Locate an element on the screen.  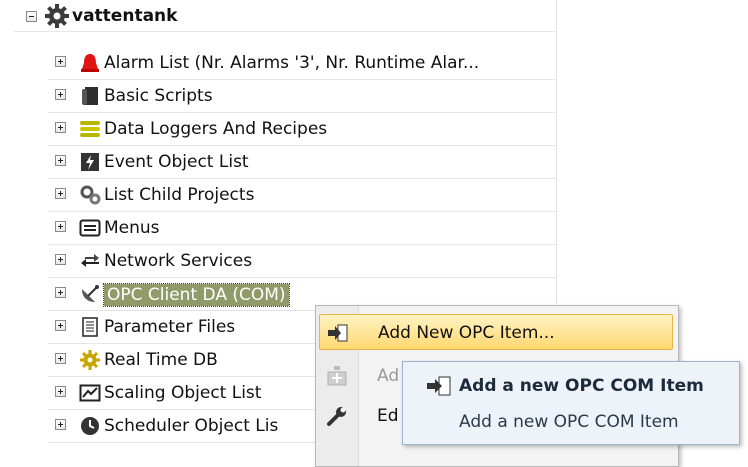
tree-item-list-child-projects: List Child Projects is located at coordinates (302, 195).